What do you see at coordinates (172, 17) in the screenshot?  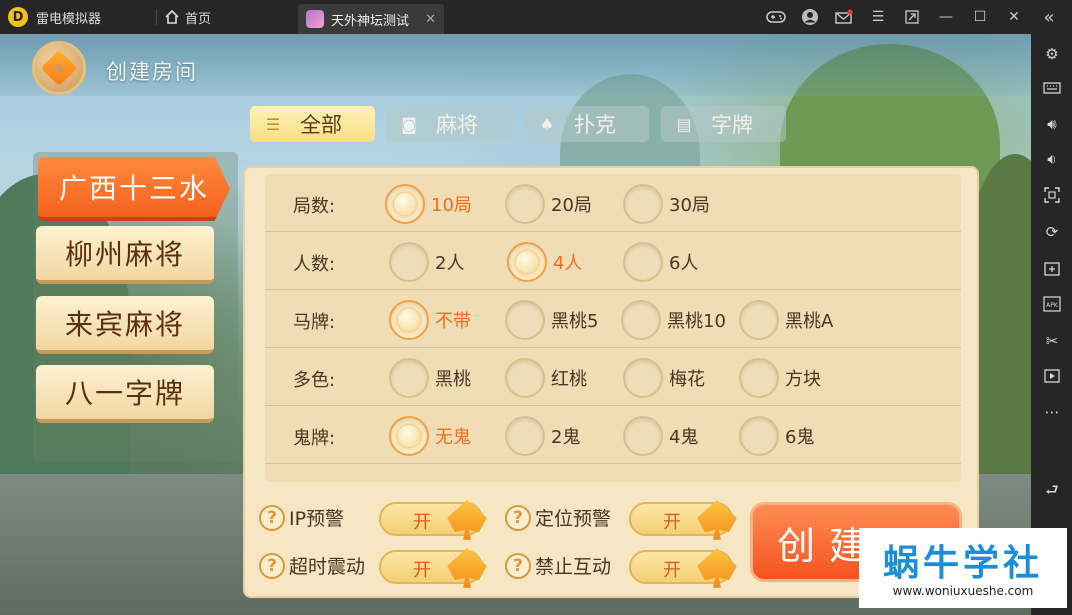 I see `home-icon` at bounding box center [172, 17].